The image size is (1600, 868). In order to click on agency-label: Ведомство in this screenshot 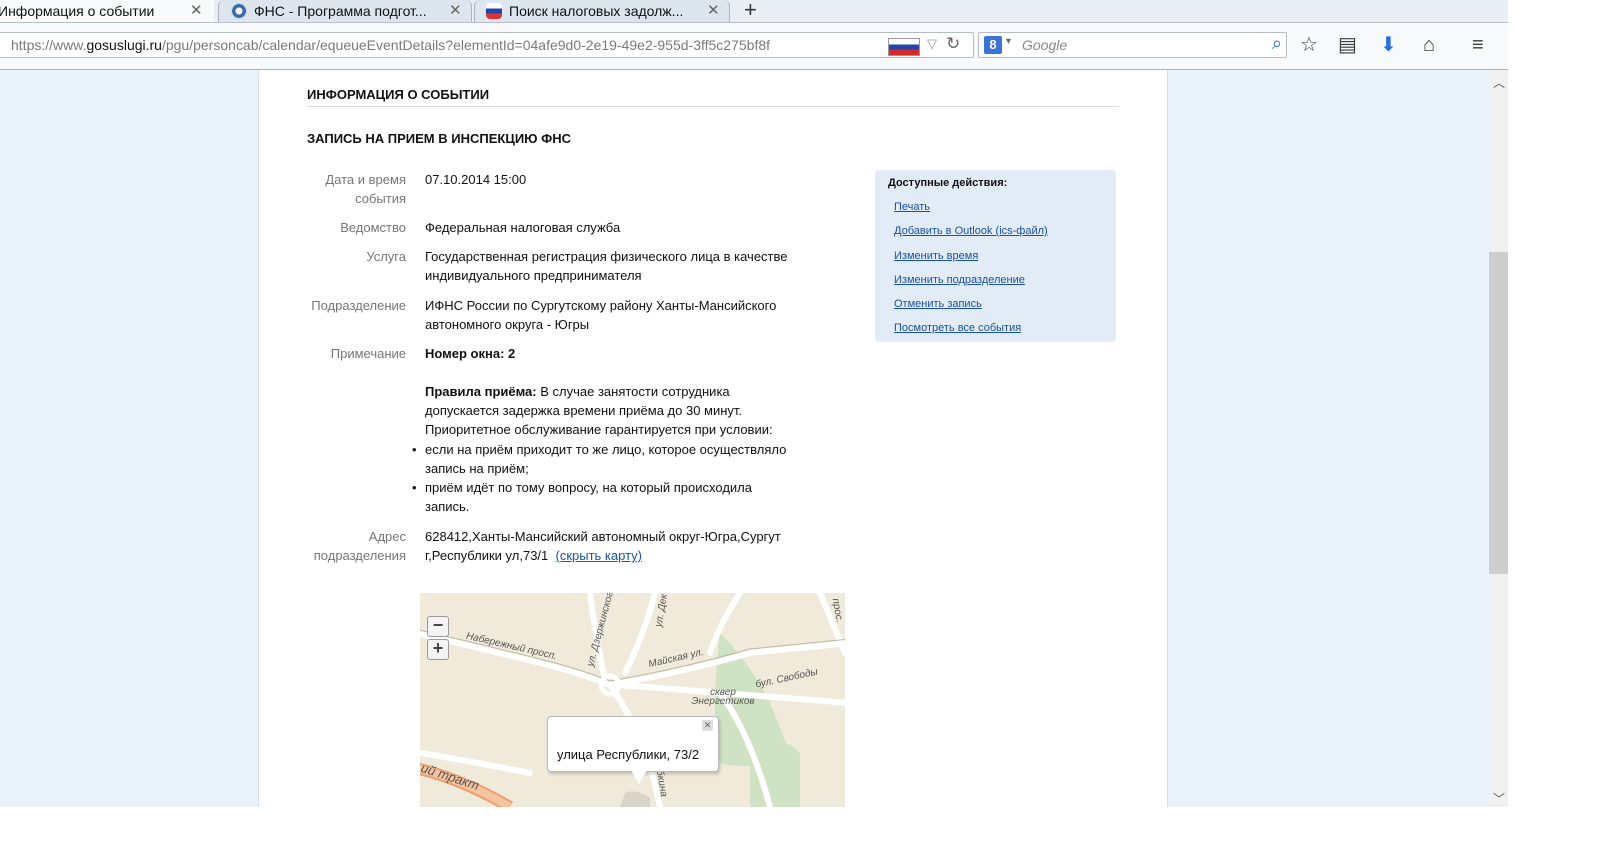, I will do `click(373, 227)`.